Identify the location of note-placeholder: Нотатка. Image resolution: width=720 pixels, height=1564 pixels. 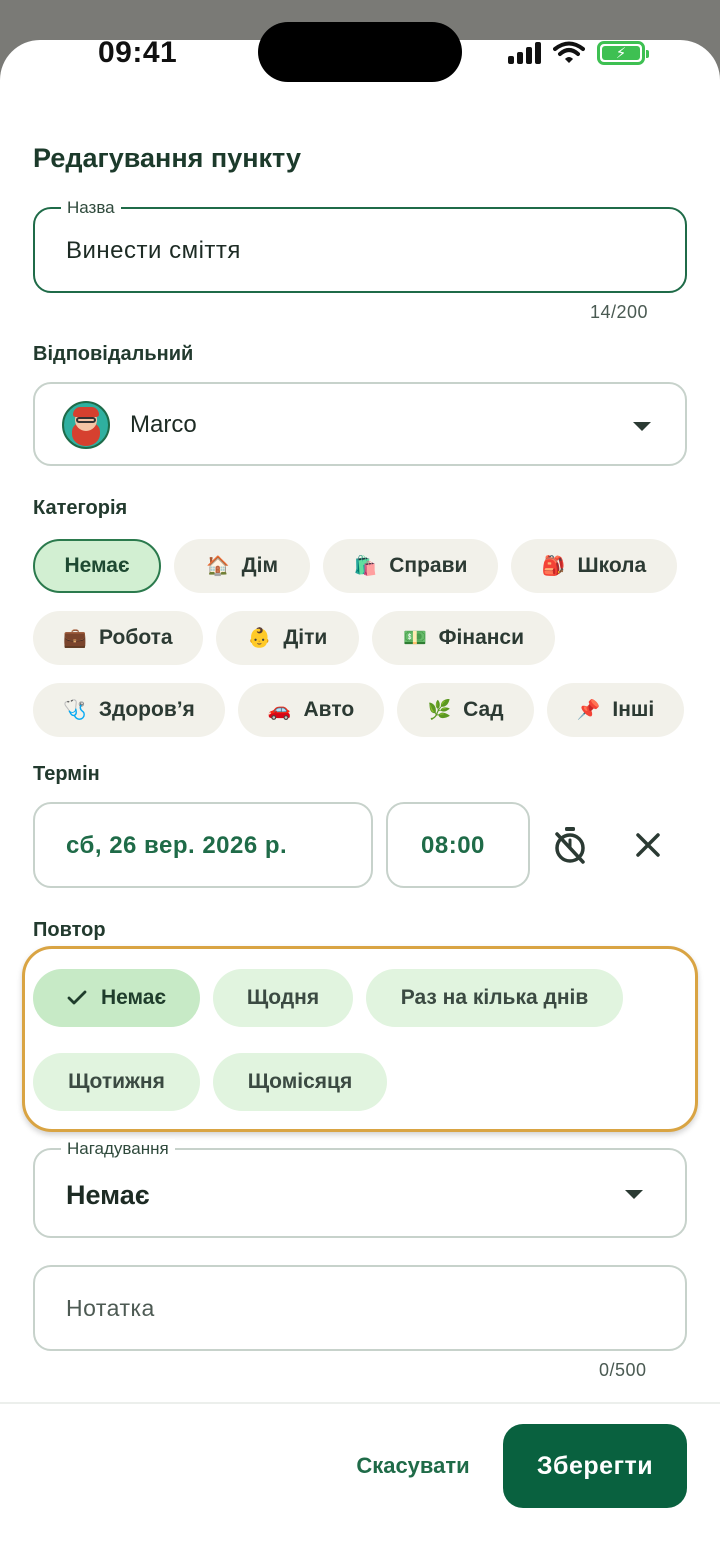
(110, 1308).